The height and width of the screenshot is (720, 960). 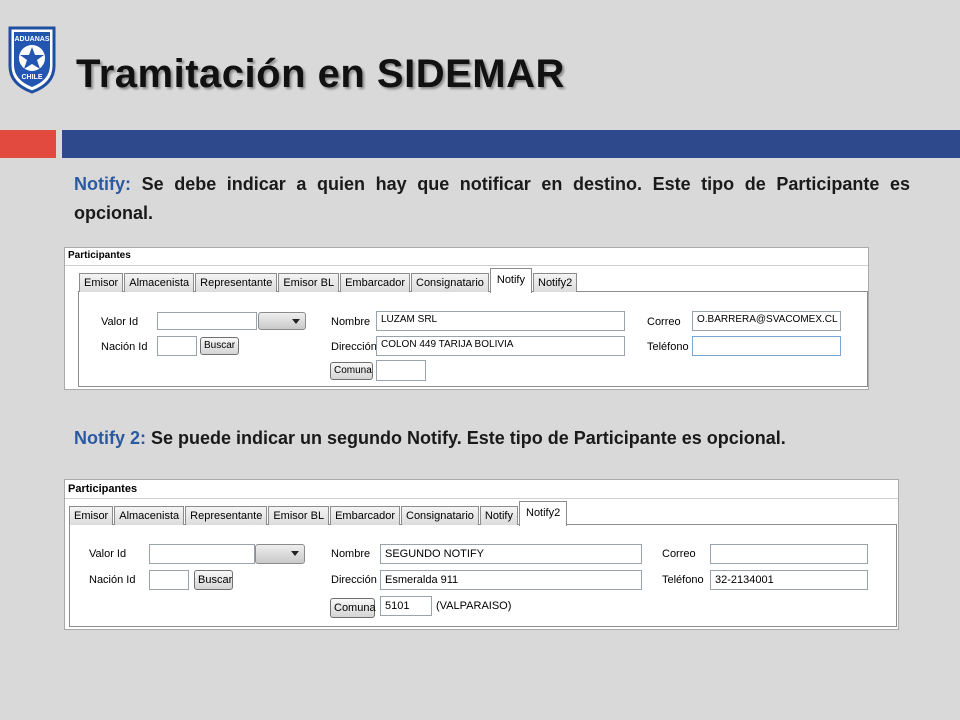 What do you see at coordinates (102, 184) in the screenshot?
I see `notify-keyword: Notify:` at bounding box center [102, 184].